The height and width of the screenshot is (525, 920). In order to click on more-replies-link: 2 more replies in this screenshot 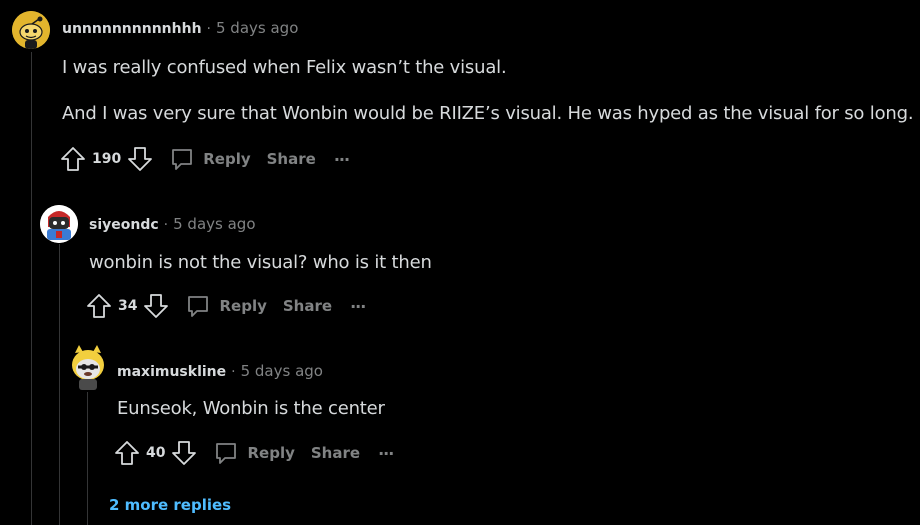, I will do `click(170, 505)`.